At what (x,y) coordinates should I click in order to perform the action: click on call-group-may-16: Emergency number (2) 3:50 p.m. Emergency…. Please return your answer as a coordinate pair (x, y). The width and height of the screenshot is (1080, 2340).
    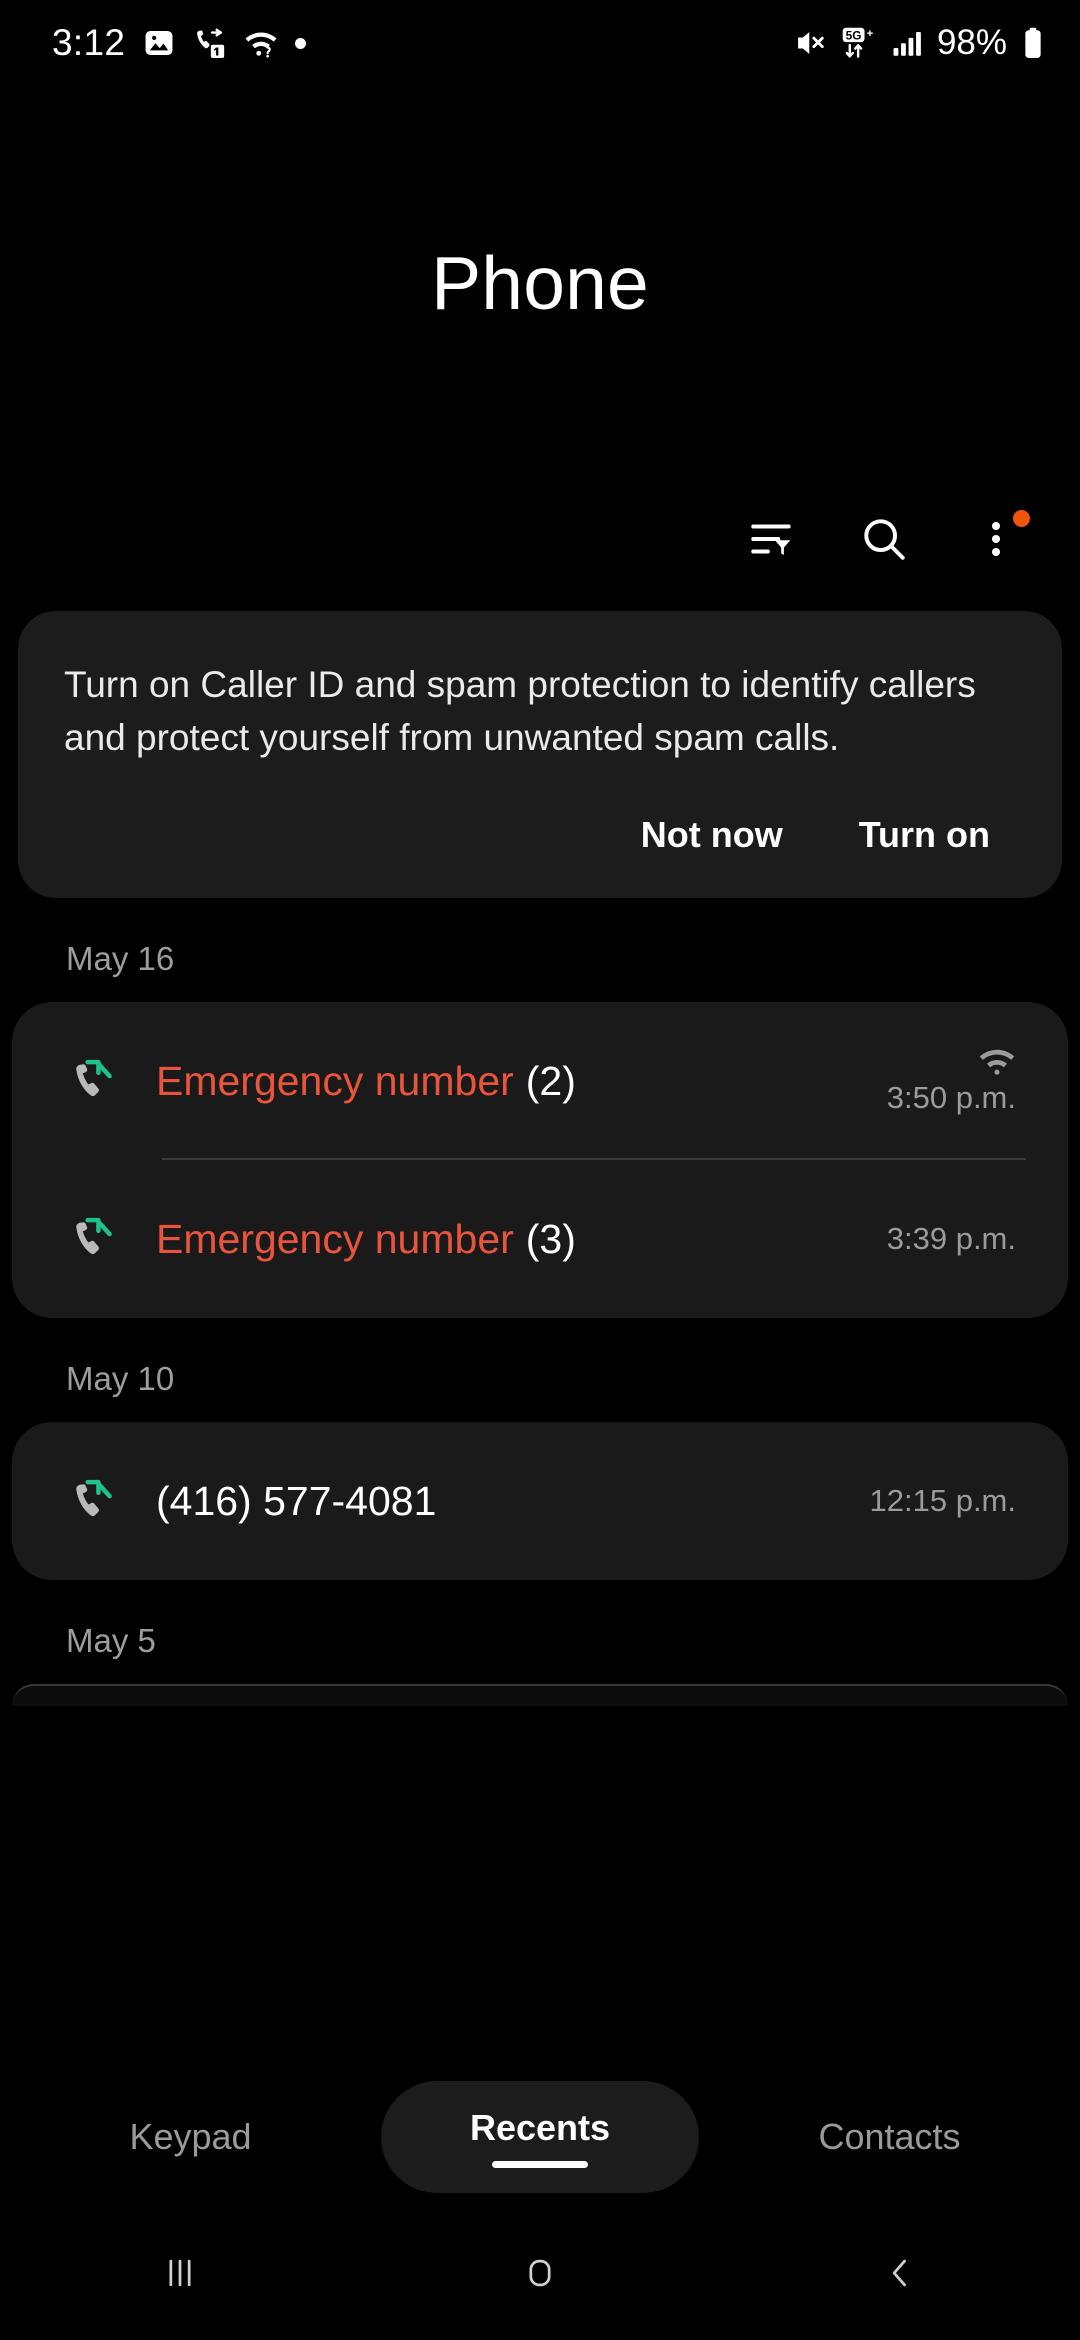
    Looking at the image, I should click on (540, 1160).